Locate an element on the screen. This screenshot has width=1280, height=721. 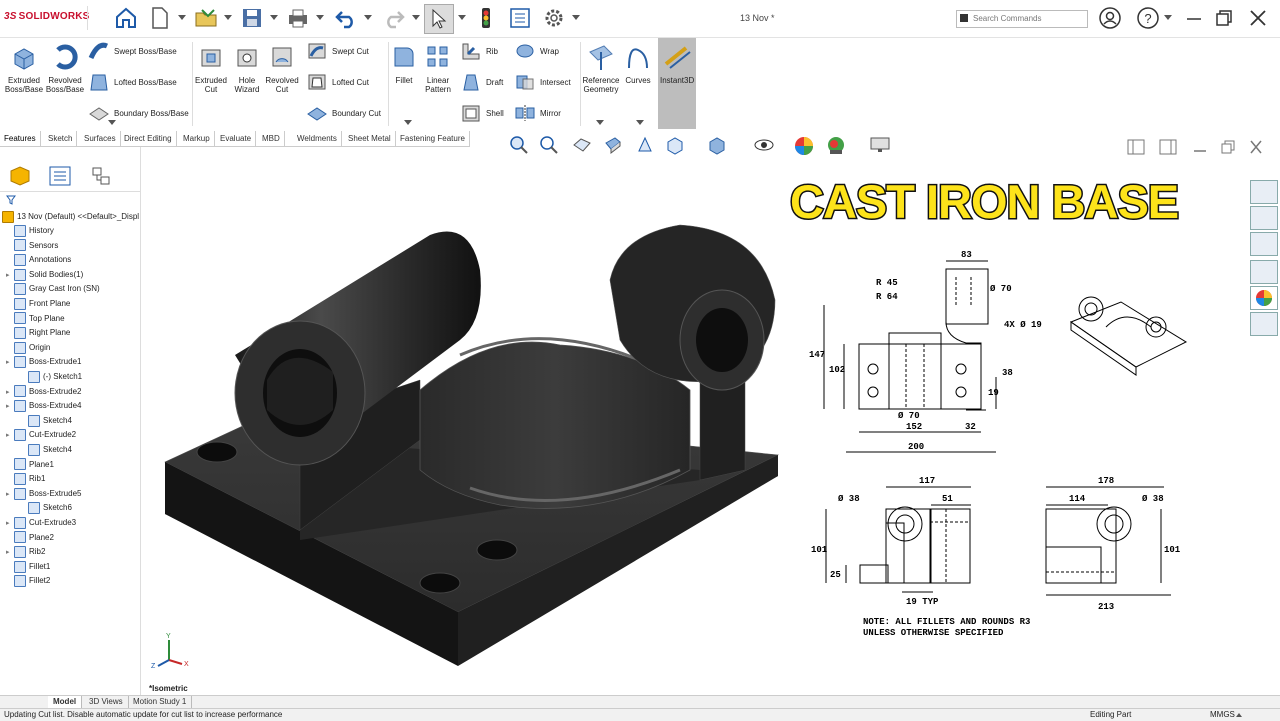
lofted-boss-button: Lofted Boss/Base is located at coordinates (132, 82).